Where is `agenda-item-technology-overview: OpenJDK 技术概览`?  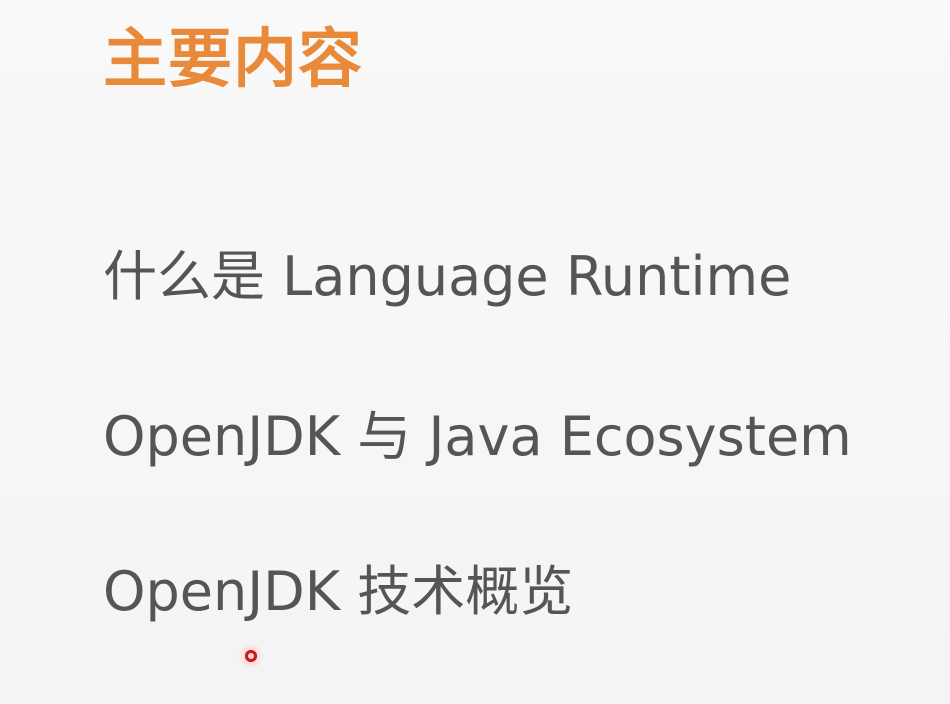
agenda-item-technology-overview: OpenJDK 技术概览 is located at coordinates (338, 591).